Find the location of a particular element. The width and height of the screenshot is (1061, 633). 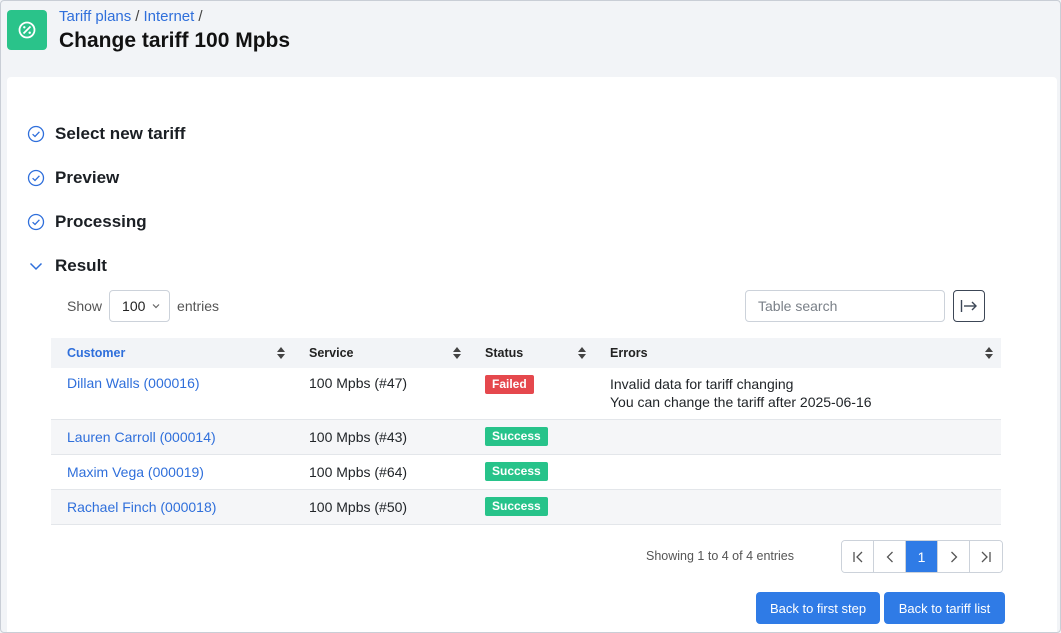

service-cell: 100 Mpbs (#50) is located at coordinates (381, 507).